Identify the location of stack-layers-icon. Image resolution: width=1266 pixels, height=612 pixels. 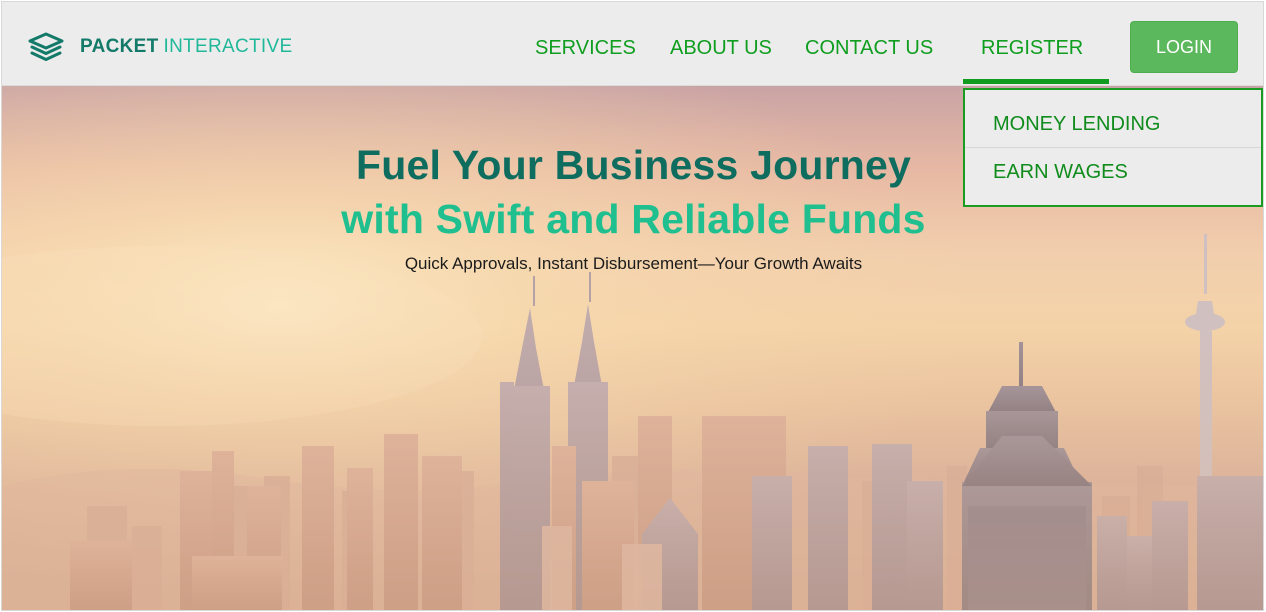
(46, 46).